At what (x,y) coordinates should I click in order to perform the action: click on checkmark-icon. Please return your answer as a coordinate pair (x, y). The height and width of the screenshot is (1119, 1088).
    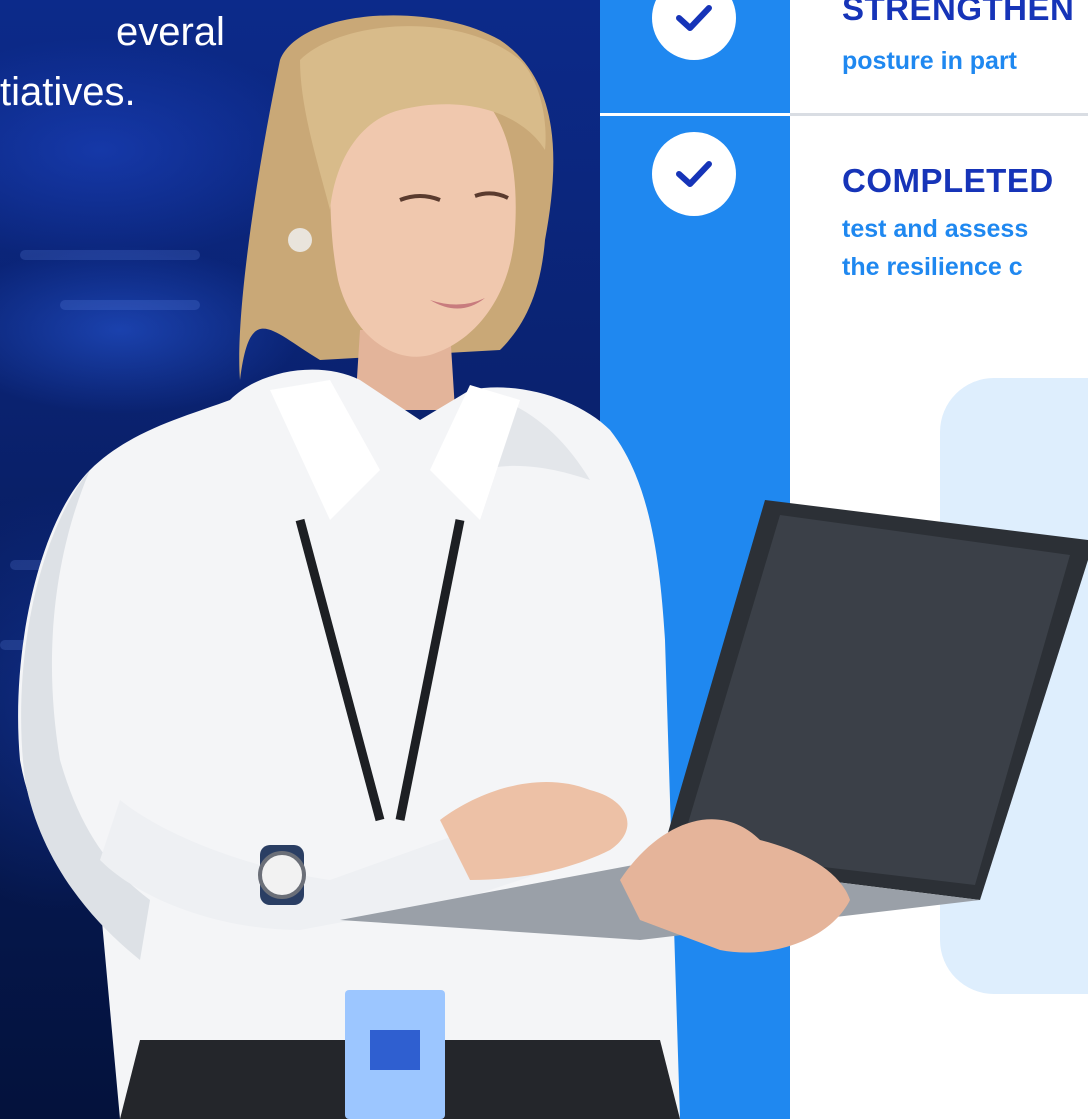
    Looking at the image, I should click on (694, 174).